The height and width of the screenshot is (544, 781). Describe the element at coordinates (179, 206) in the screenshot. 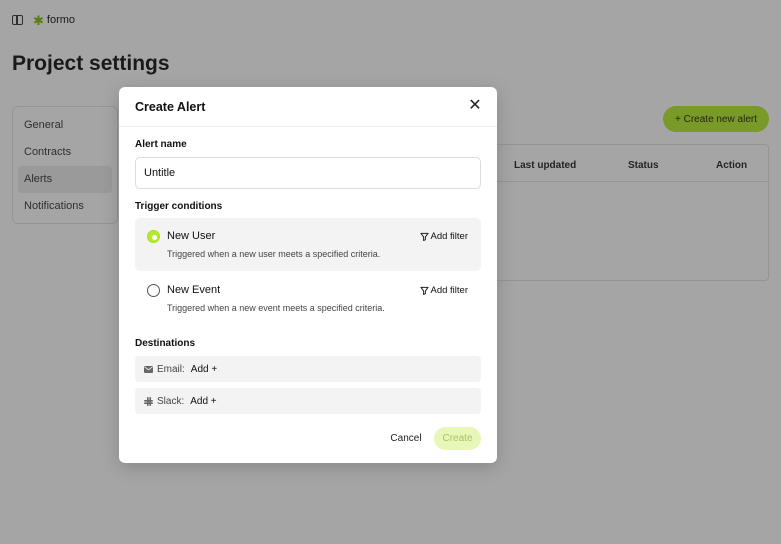

I see `trigger-conditions-label: Trigger conditions` at that location.